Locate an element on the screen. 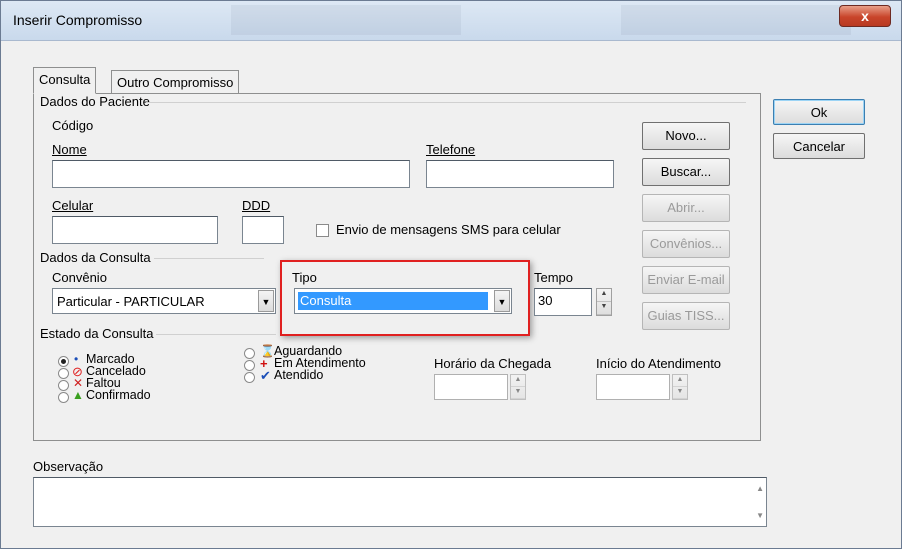 The height and width of the screenshot is (549, 902). telefone-input is located at coordinates (520, 174).